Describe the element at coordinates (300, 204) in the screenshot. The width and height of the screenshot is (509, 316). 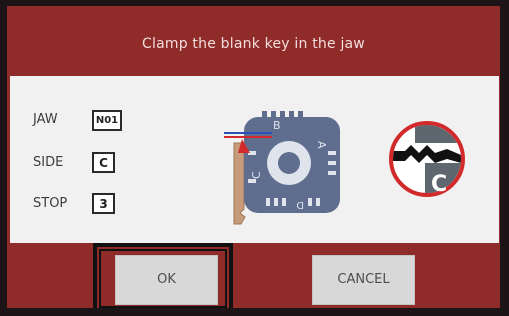
I see `jaw-side-d: D` at that location.